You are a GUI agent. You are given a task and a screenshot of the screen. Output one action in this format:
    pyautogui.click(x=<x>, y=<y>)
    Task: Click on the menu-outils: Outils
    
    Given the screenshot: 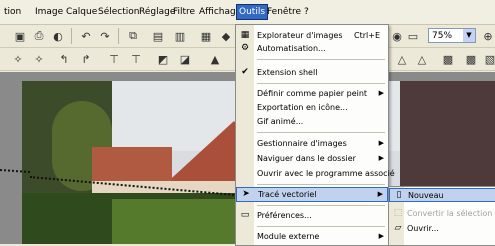 What is the action you would take?
    pyautogui.click(x=252, y=12)
    